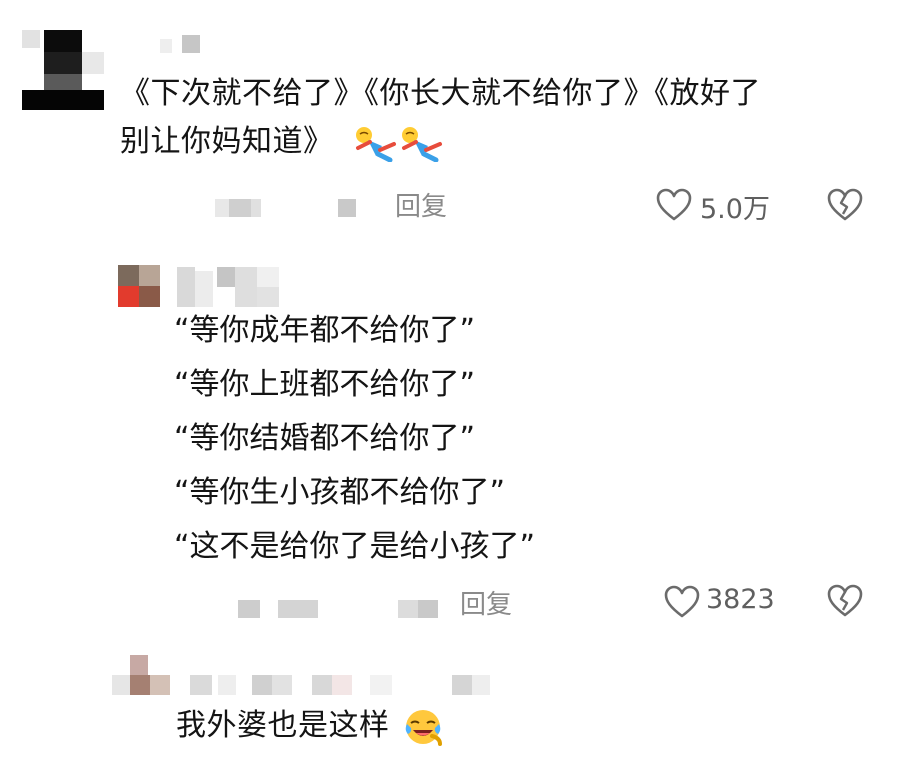 The width and height of the screenshot is (900, 761). I want to click on like-count: 3823, so click(740, 599).